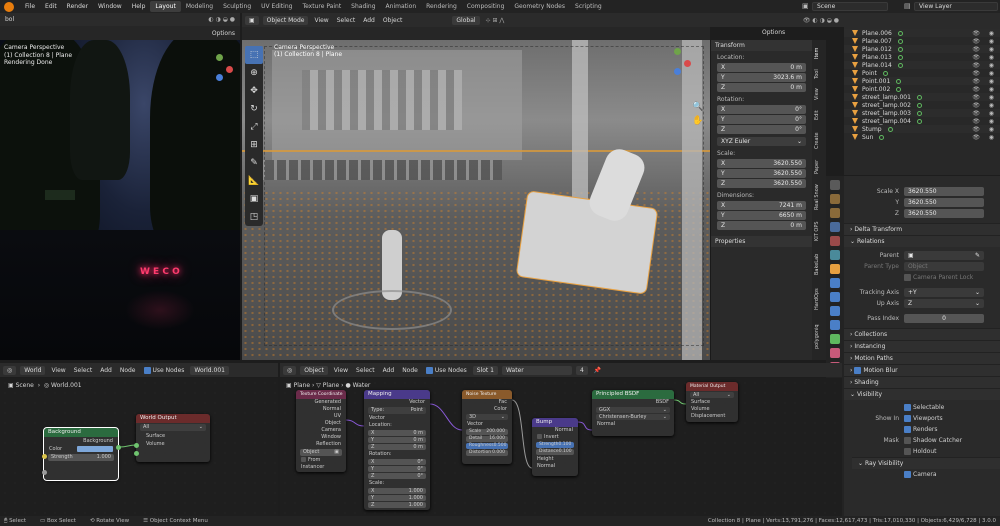 The height and width of the screenshot is (526, 1000). What do you see at coordinates (761, 183) in the screenshot?
I see `scale-z-field: Z 3620.550` at bounding box center [761, 183].